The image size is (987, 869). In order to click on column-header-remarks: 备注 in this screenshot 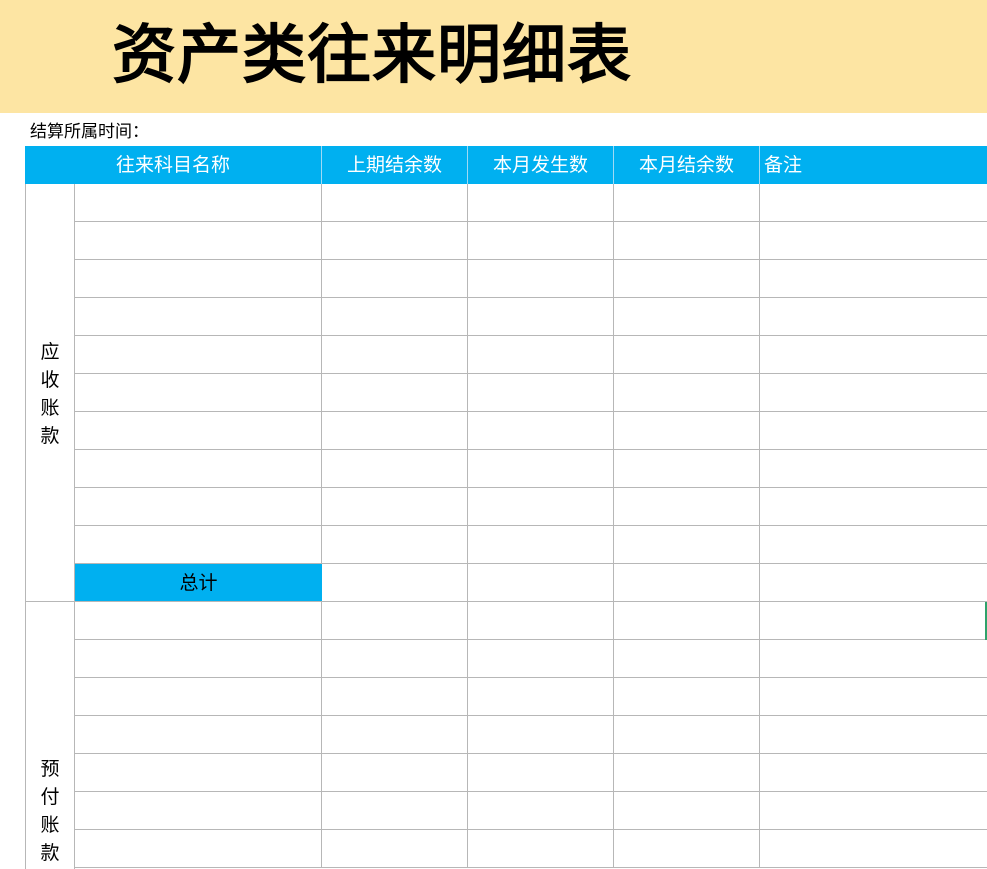, I will do `click(873, 165)`.